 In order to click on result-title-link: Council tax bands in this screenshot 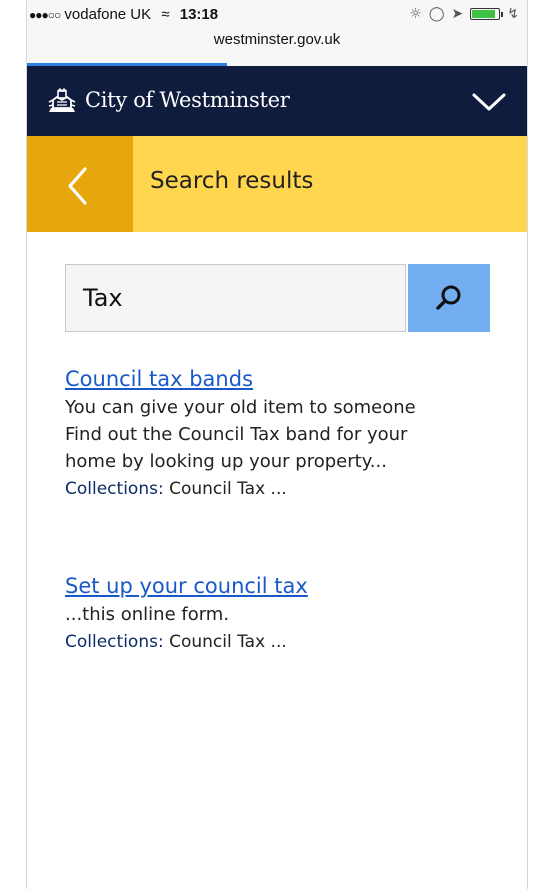, I will do `click(285, 379)`.